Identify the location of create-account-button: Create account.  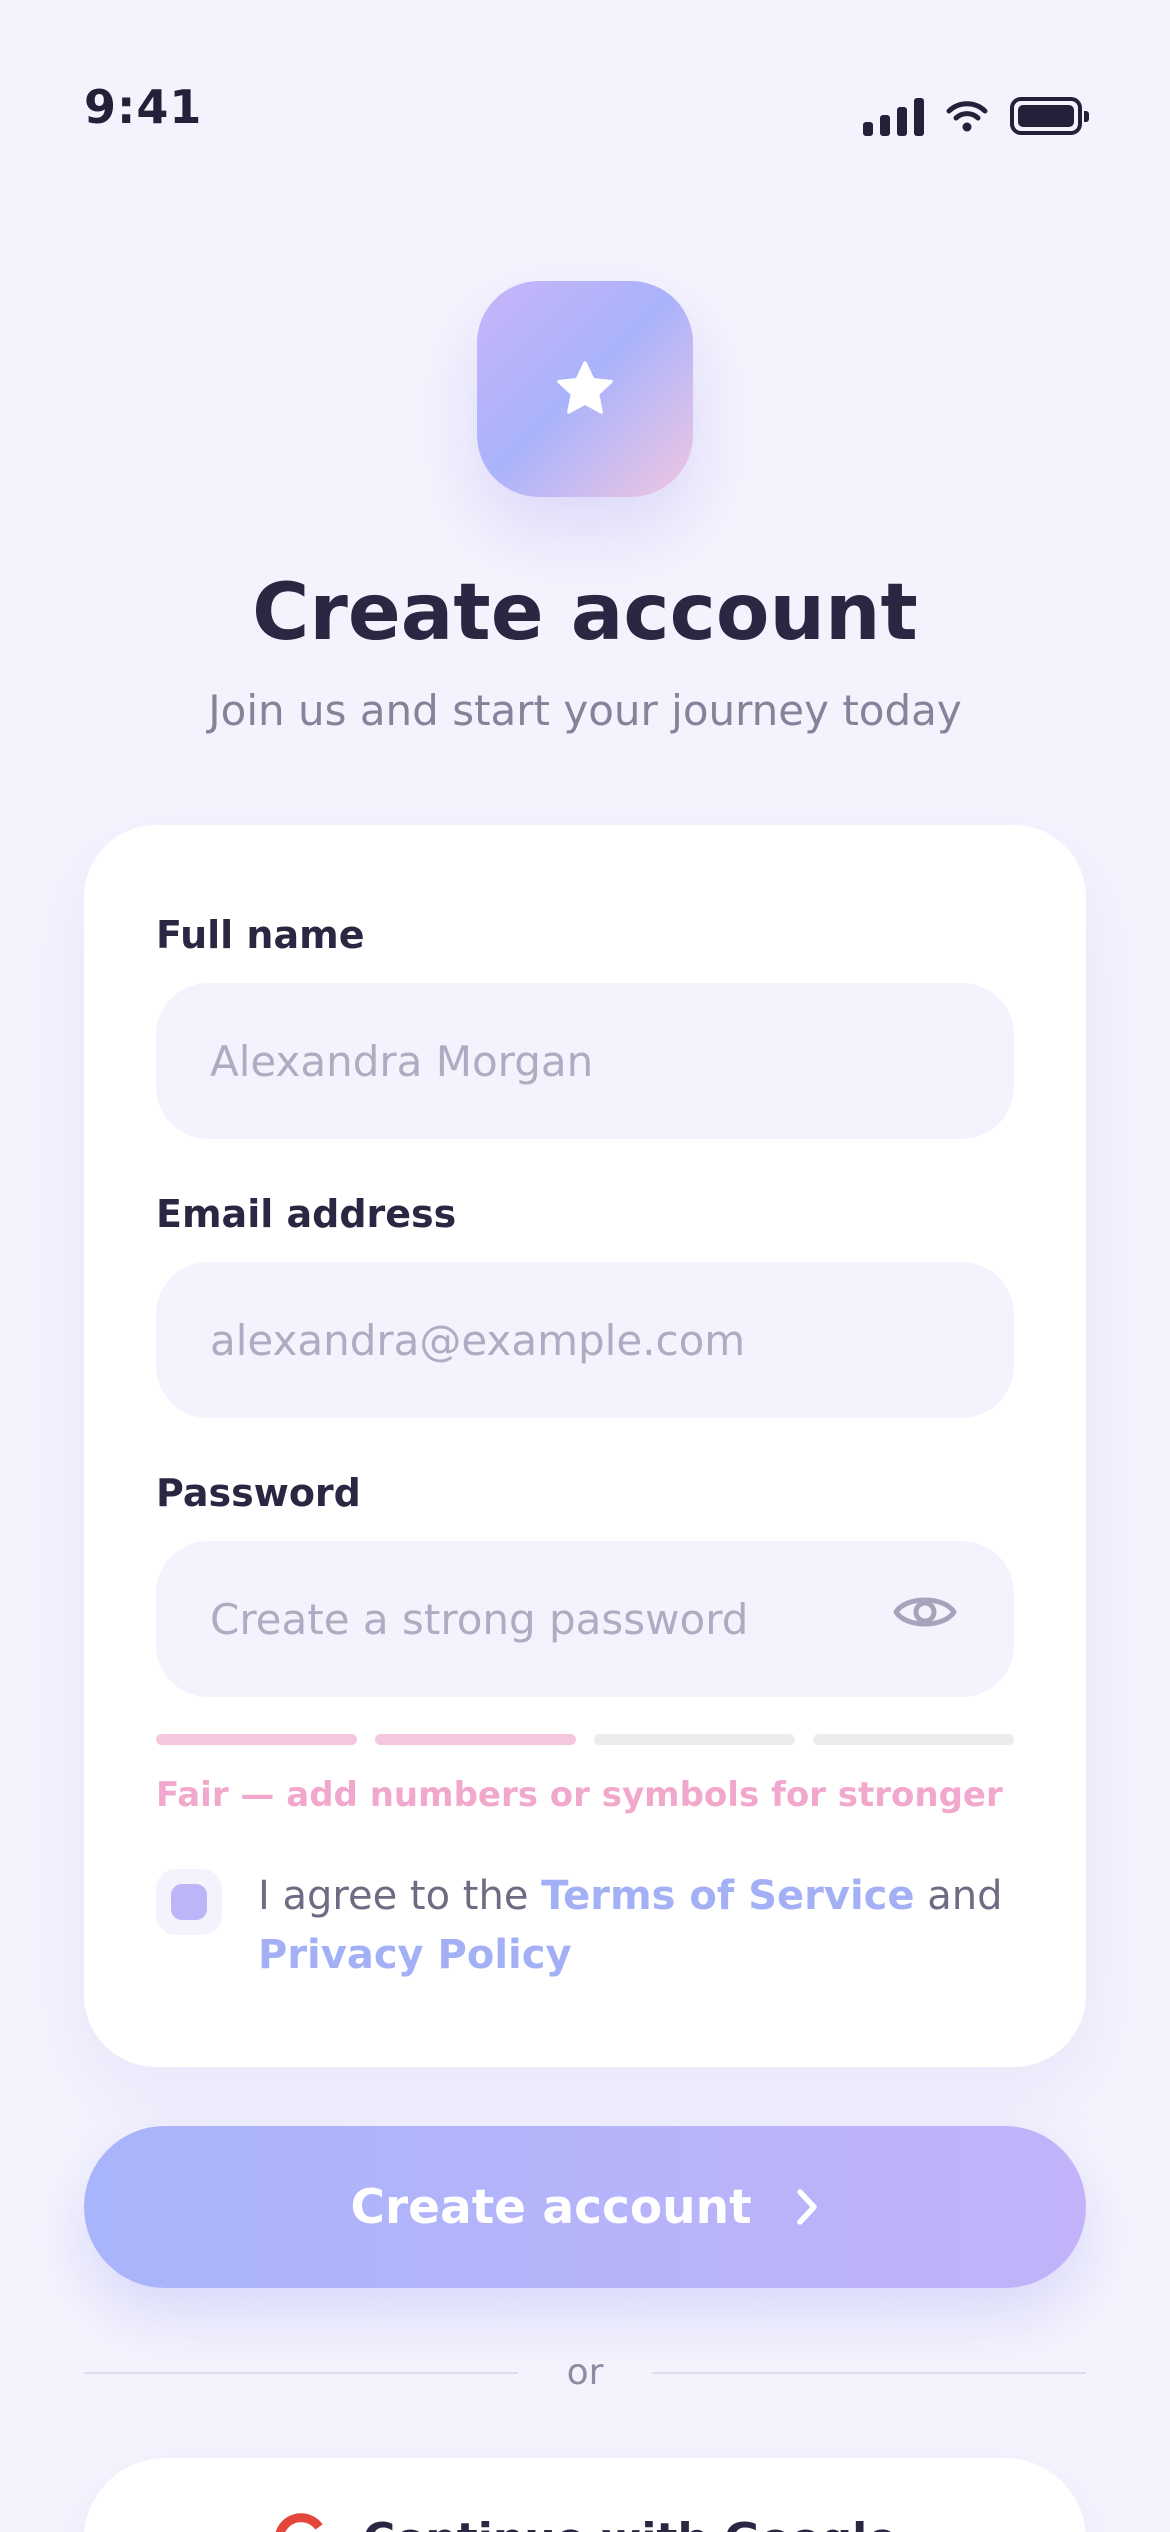
(585, 2207).